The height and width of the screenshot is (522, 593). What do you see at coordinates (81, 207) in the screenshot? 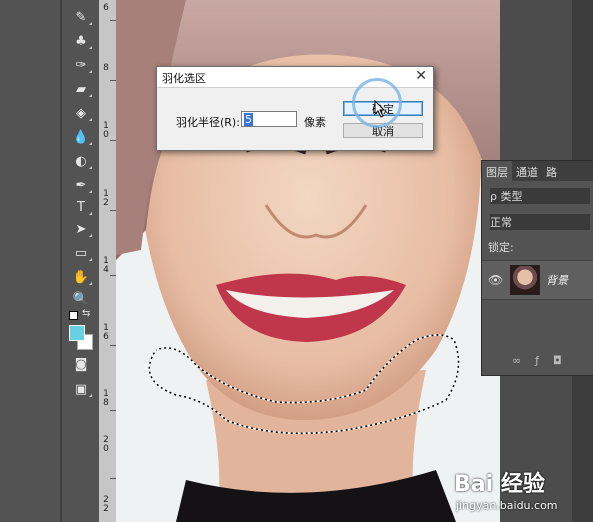
I see `type-tool-icon: T` at bounding box center [81, 207].